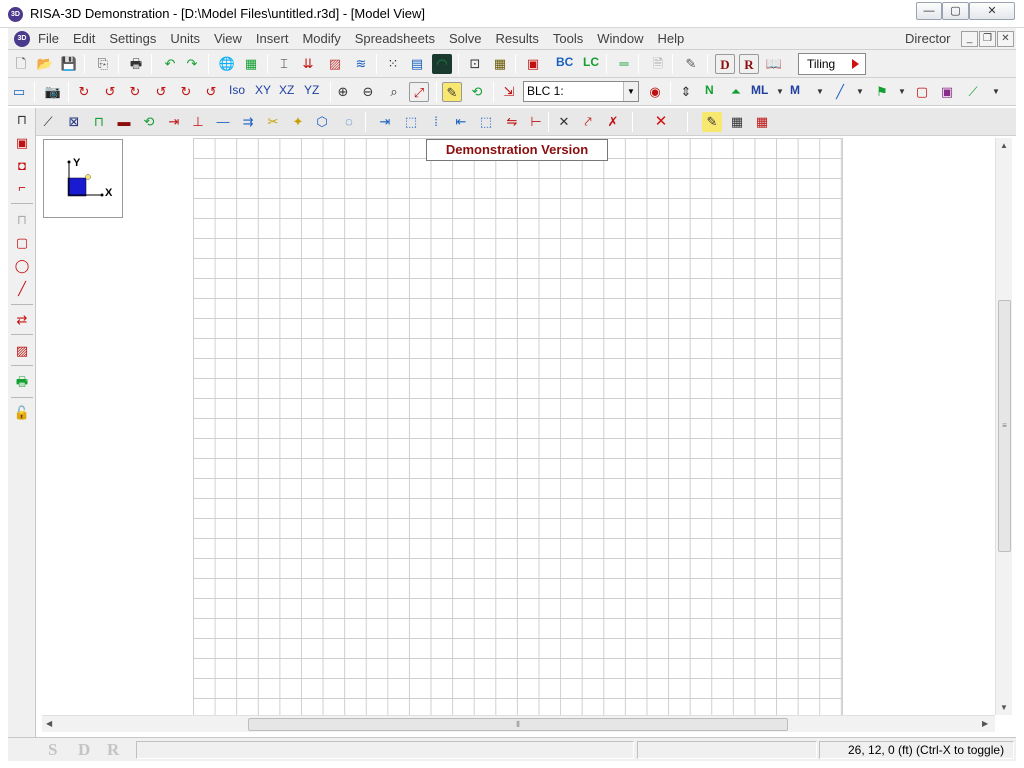  I want to click on rotate-y-reverse-icon: ↺, so click(161, 92).